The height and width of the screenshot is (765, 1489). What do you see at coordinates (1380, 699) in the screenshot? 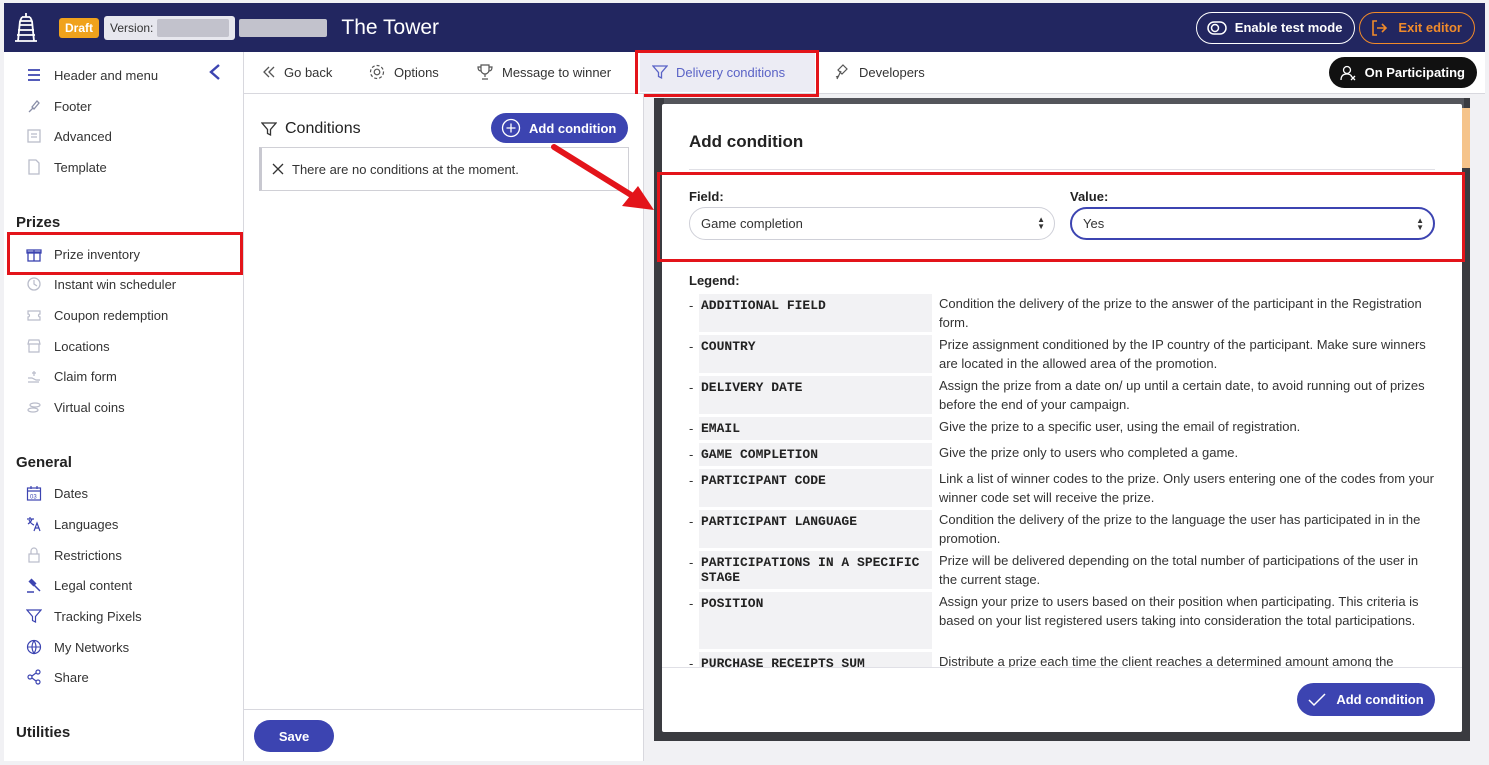
I see `submit-add-condition-label: Add condition` at bounding box center [1380, 699].